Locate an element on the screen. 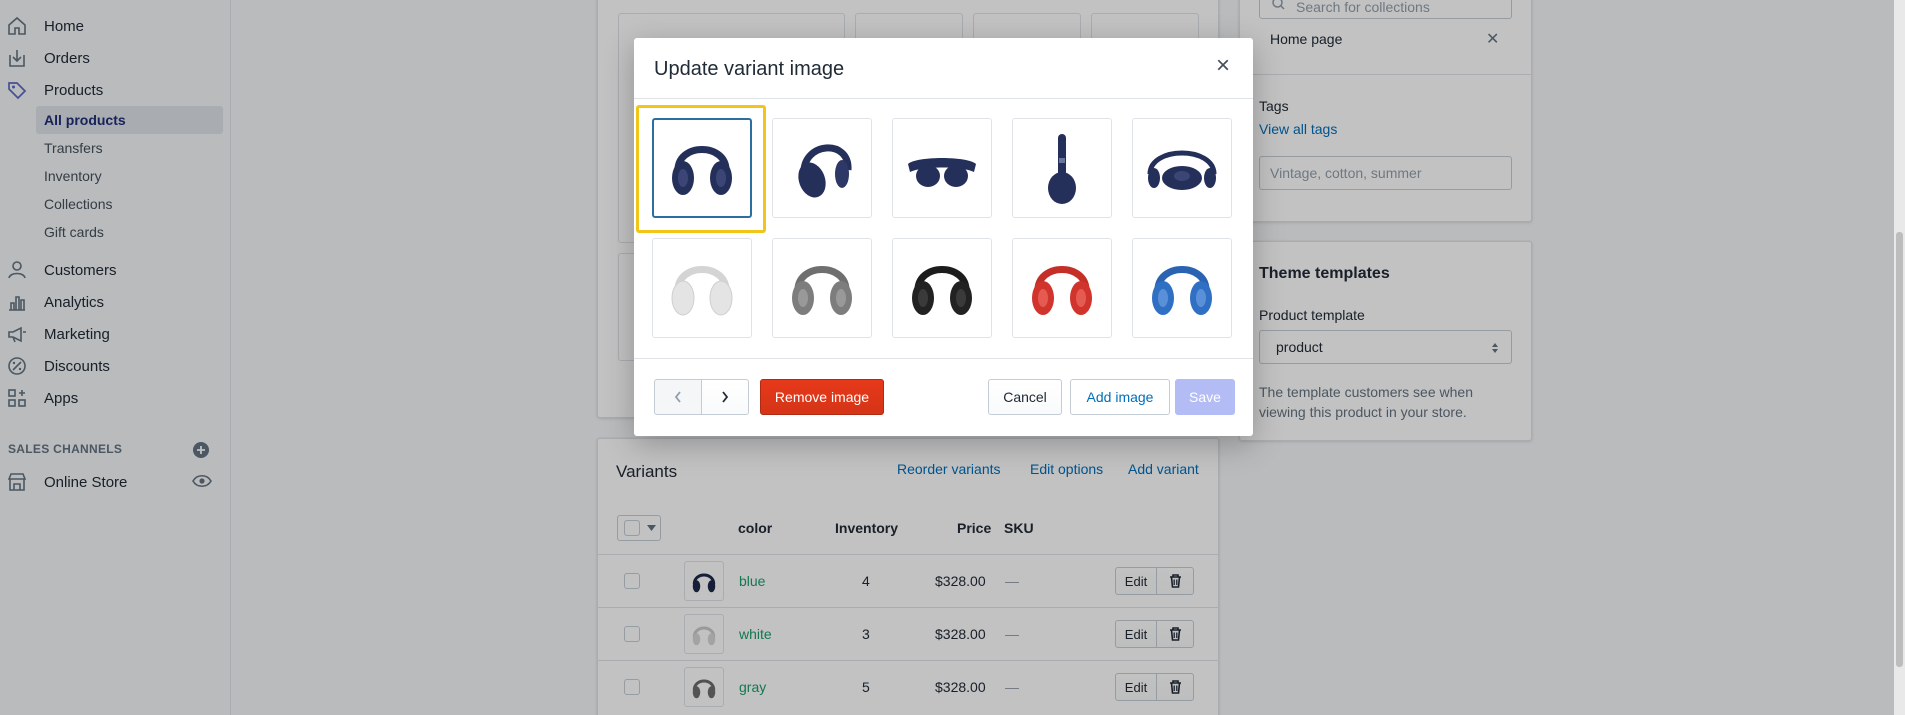 This screenshot has width=1905, height=715. previous-page-button is located at coordinates (678, 397).